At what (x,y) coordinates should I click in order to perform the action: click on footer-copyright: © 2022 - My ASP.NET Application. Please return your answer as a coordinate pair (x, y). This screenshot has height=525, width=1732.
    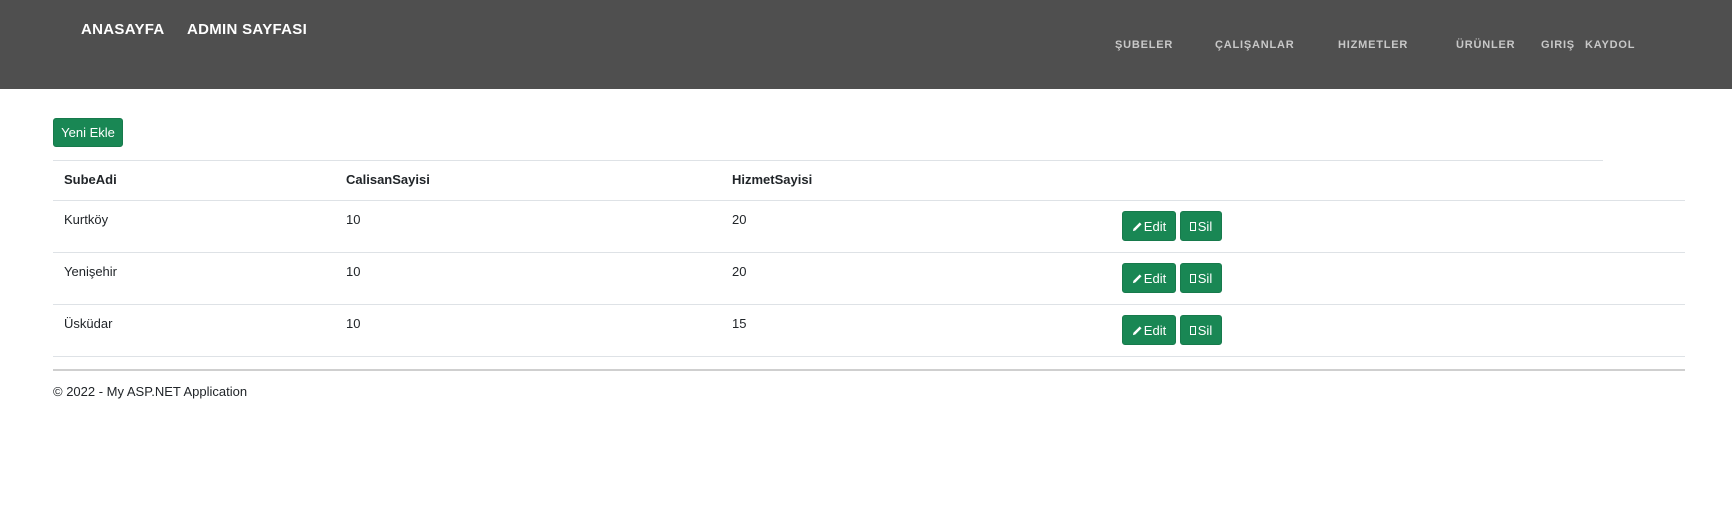
    Looking at the image, I should click on (150, 391).